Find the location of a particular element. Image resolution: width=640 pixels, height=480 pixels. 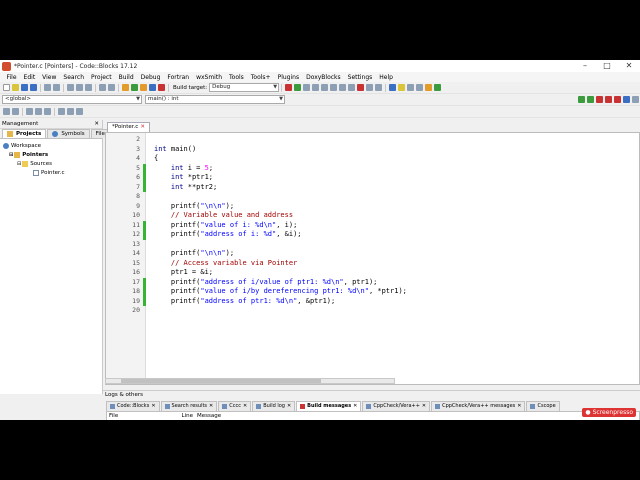

step-into-icon is located at coordinates (325, 87).